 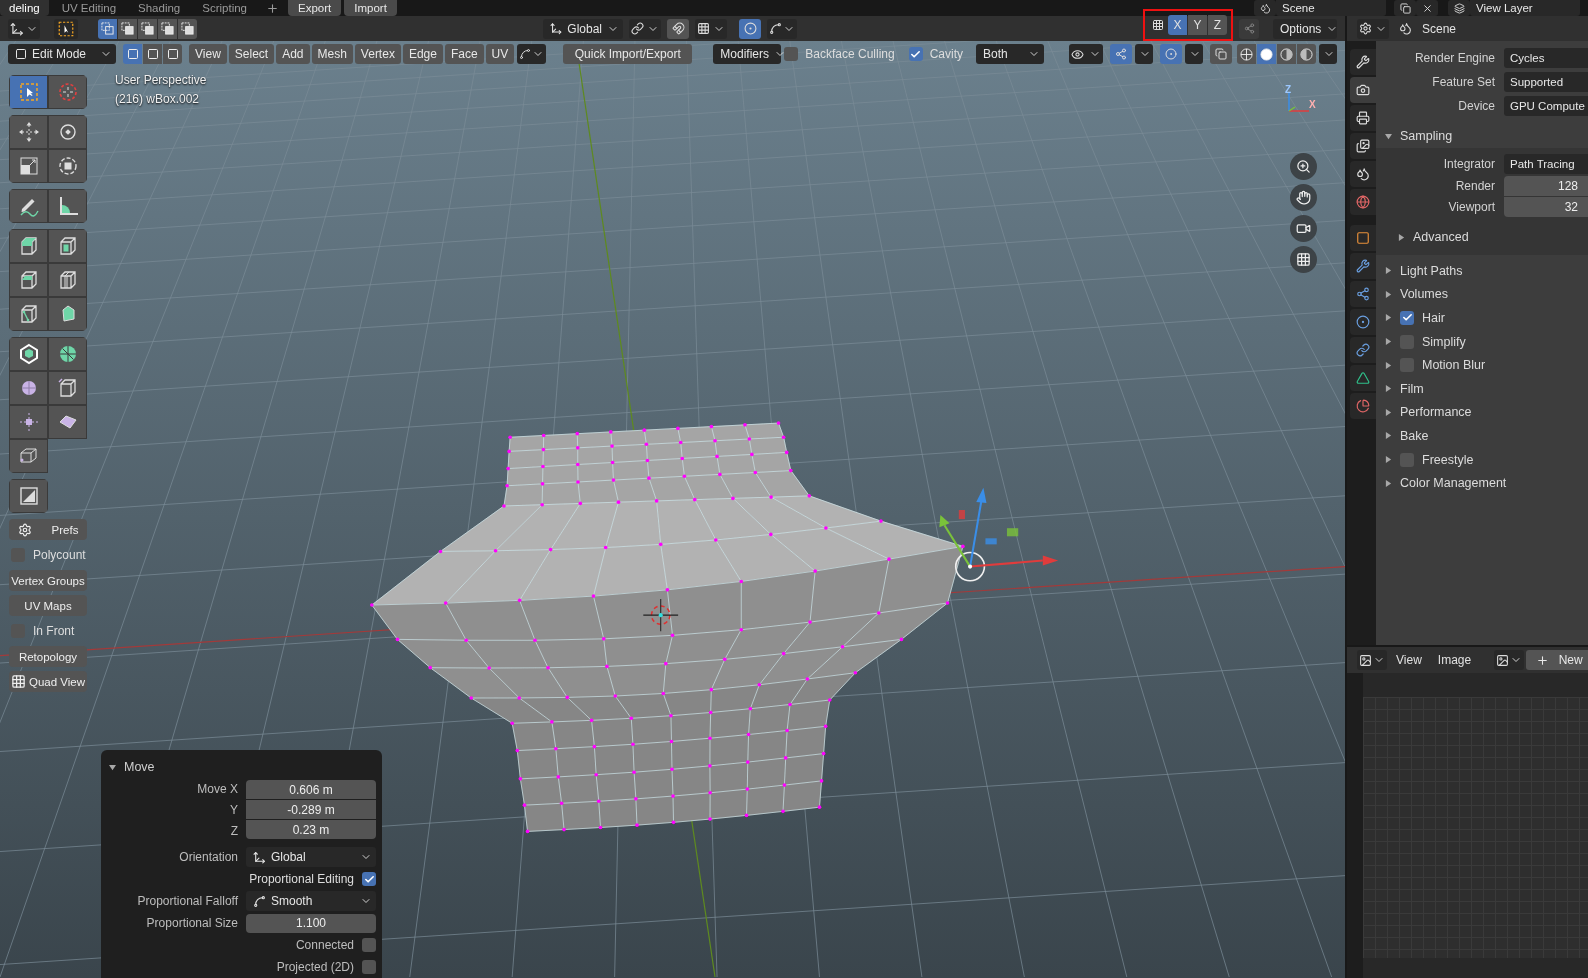 What do you see at coordinates (48, 580) in the screenshot?
I see `side-button: Vertex Groups` at bounding box center [48, 580].